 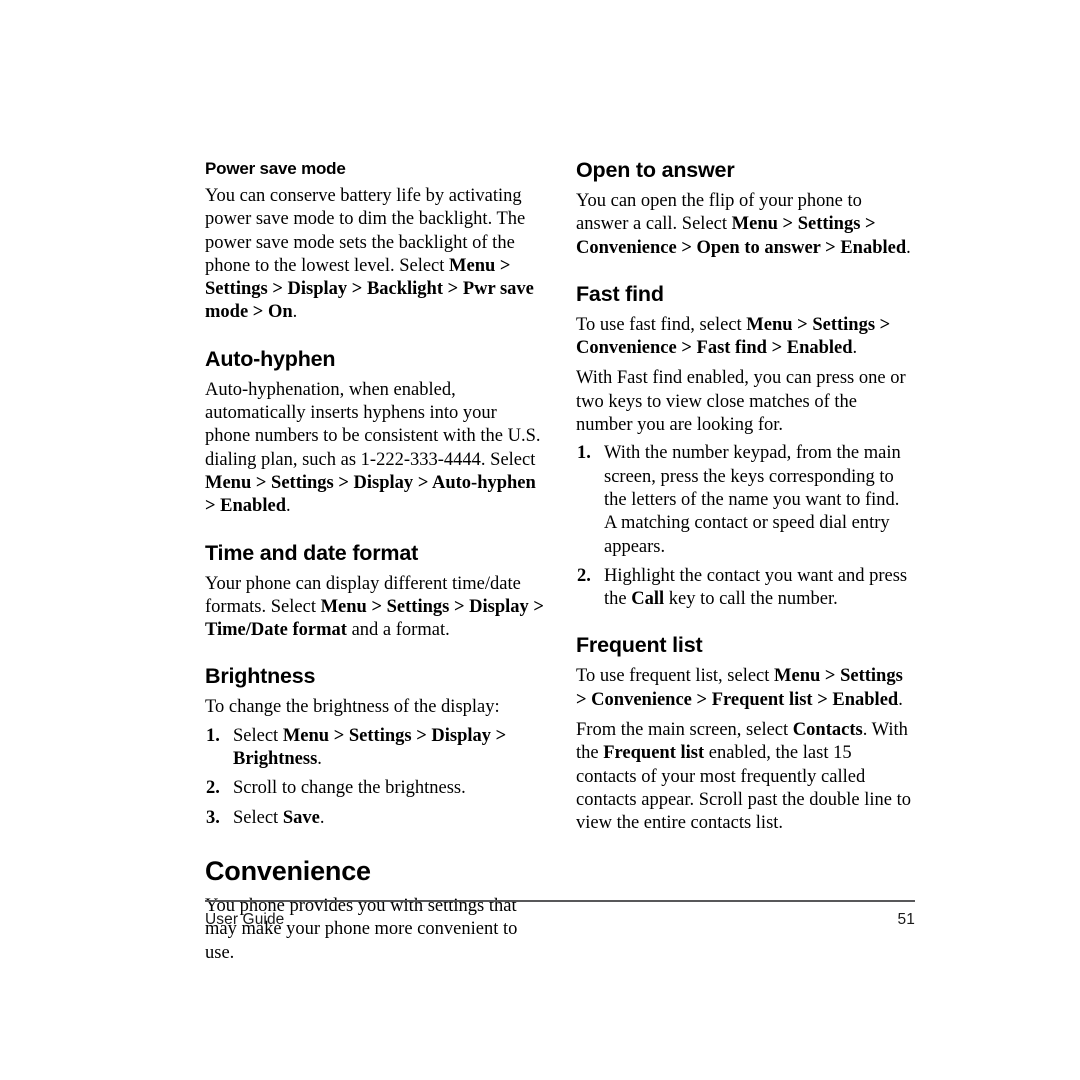 I want to click on heading-frequent-list: Frequent list, so click(x=639, y=645).